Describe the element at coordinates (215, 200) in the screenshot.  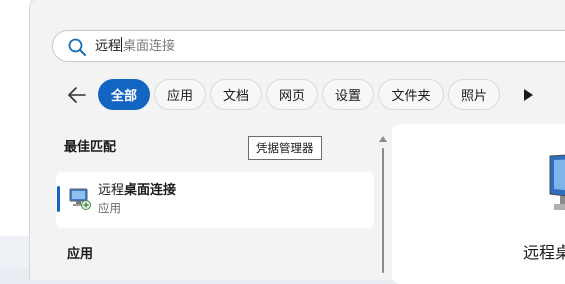
I see `best-match-result: 远程桌面连接 应用` at that location.